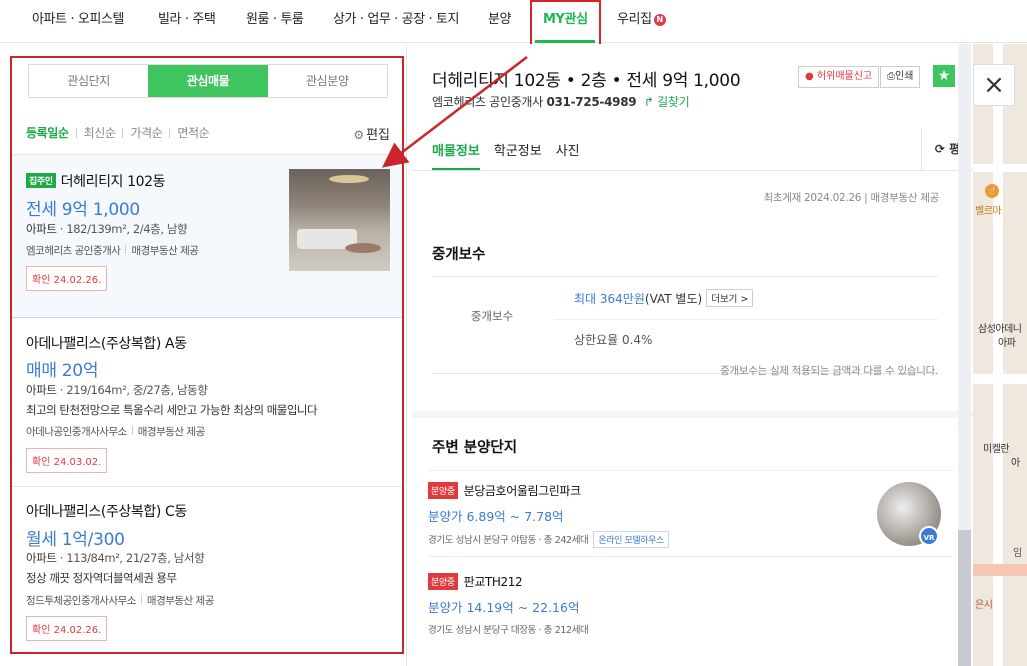 The image size is (1027, 666). Describe the element at coordinates (88, 81) in the screenshot. I see `tab-interest-complex: 관심단지` at that location.